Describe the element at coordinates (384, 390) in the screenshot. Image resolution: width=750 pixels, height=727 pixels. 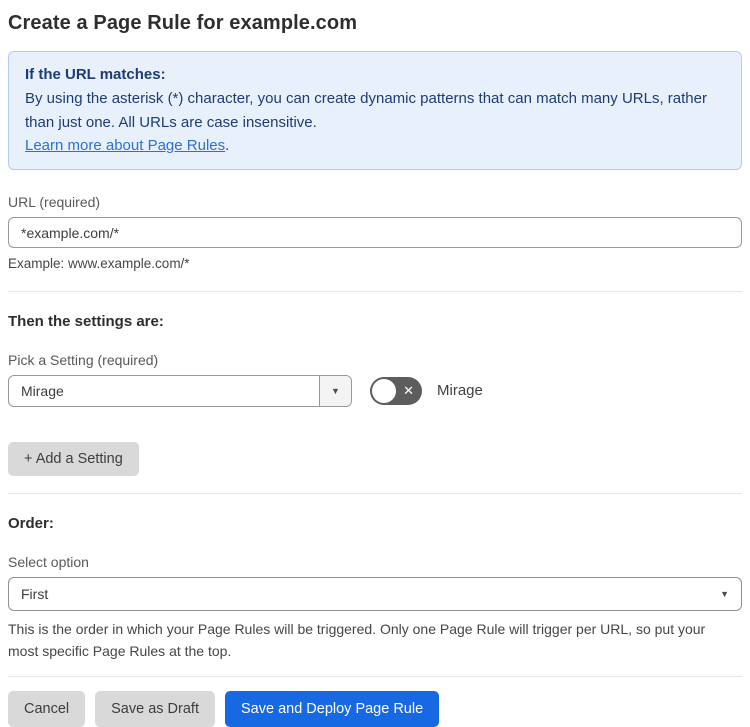
I see `toggle-knob` at that location.